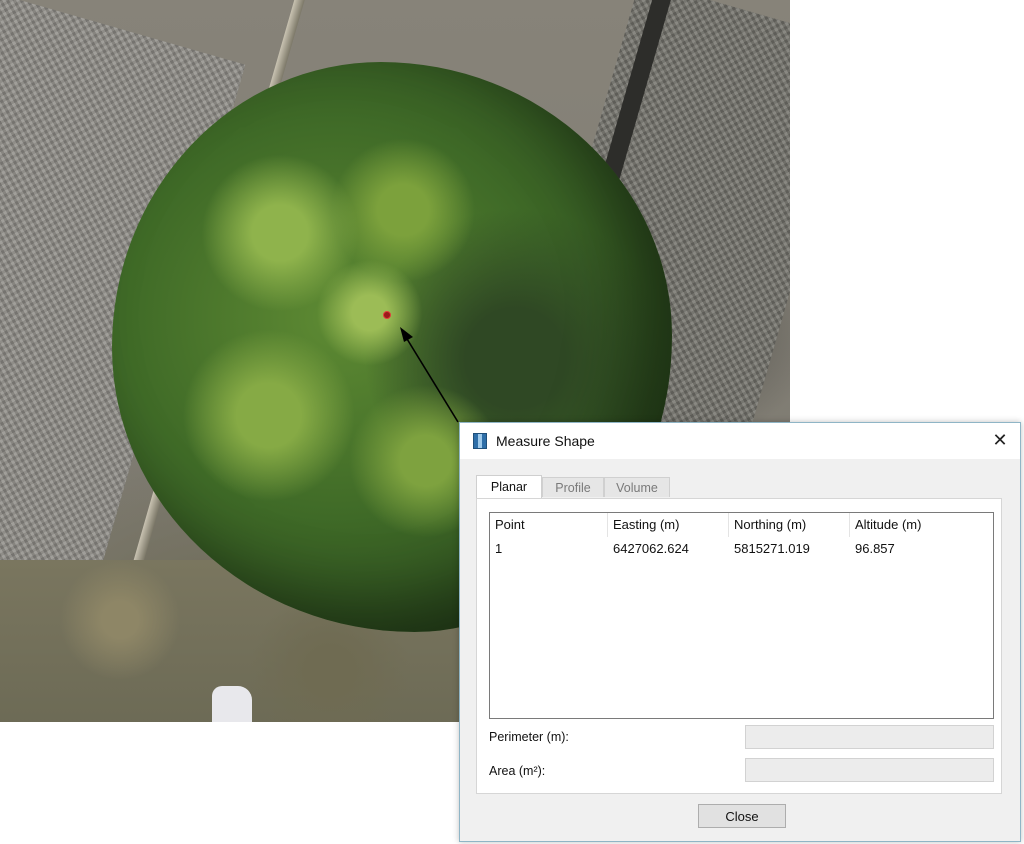 This screenshot has width=1024, height=844. Describe the element at coordinates (637, 487) in the screenshot. I see `tab-volume: Volume` at that location.